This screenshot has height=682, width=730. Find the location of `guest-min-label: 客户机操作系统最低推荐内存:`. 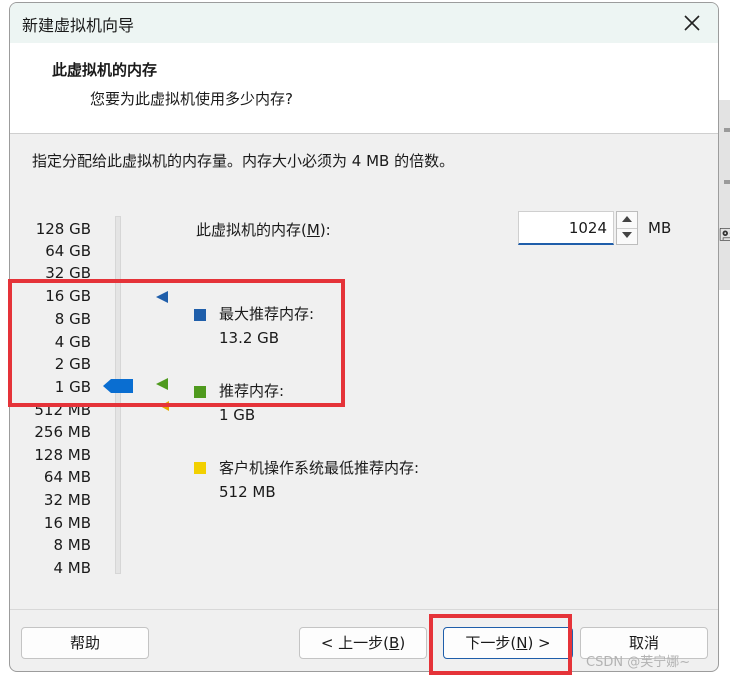

guest-min-label: 客户机操作系统最低推荐内存: is located at coordinates (319, 468).